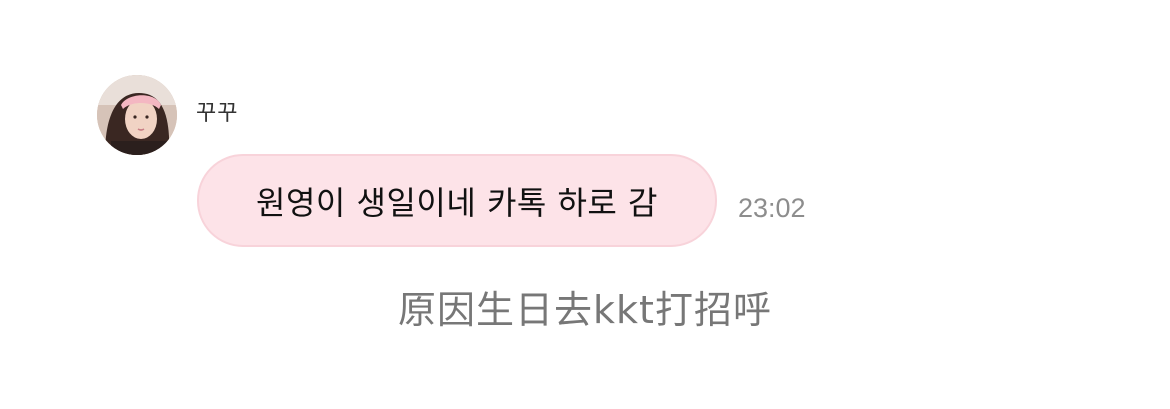  I want to click on sender-name: 꾸꾸, so click(217, 113).